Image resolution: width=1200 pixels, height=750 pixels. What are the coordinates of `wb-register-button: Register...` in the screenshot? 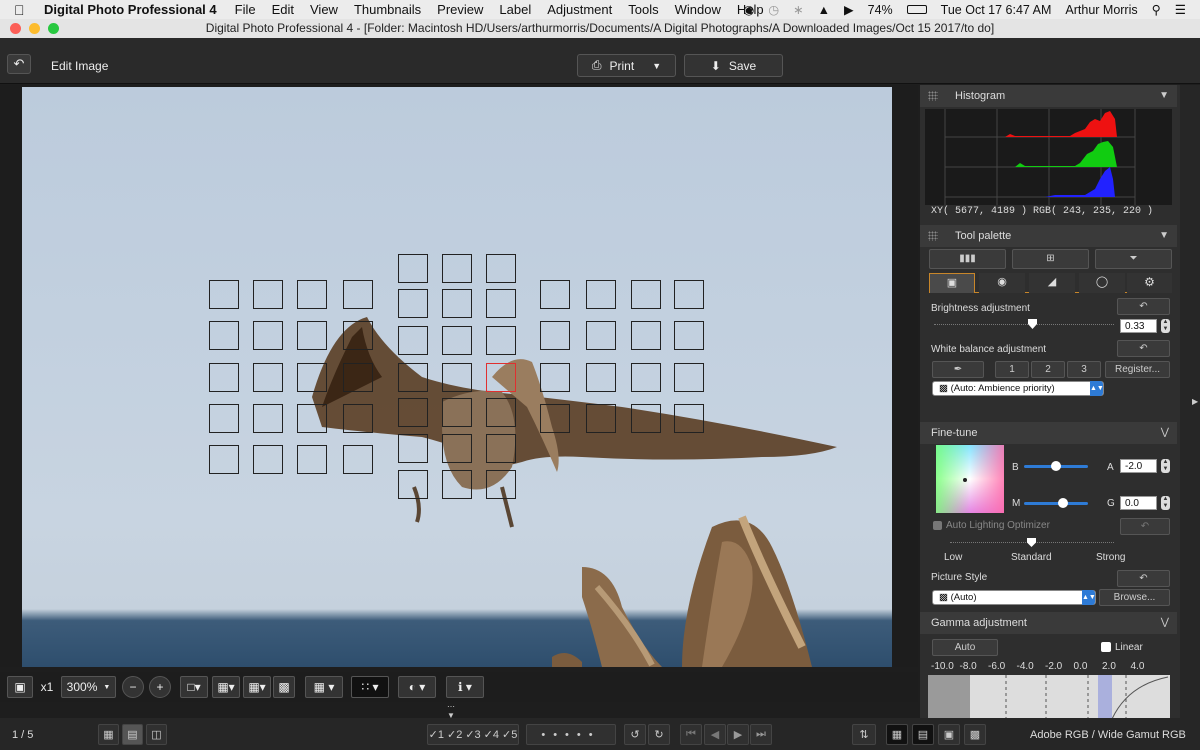 It's located at (1137, 369).